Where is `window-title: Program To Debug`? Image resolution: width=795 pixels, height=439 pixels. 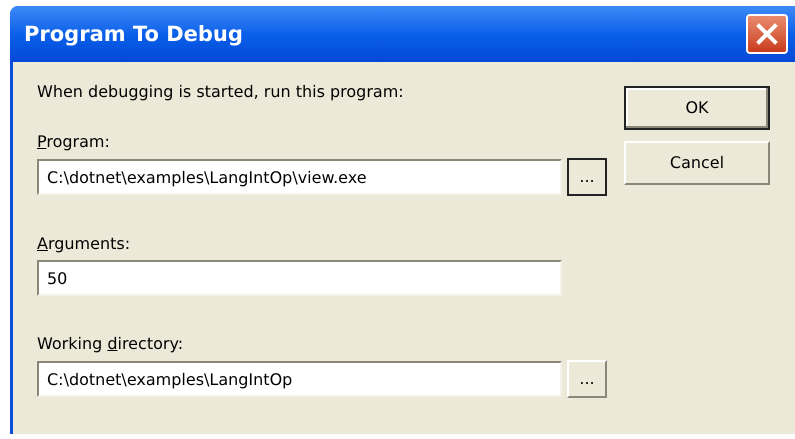
window-title: Program To Debug is located at coordinates (133, 34).